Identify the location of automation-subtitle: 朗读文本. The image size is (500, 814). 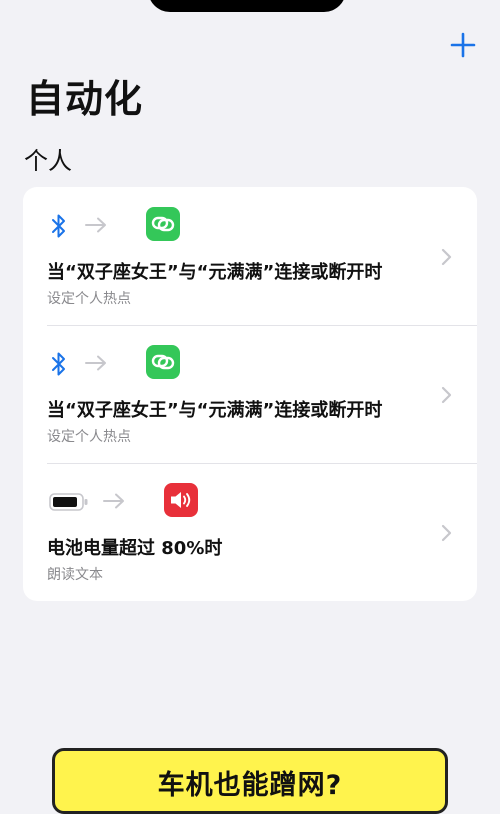
(75, 575).